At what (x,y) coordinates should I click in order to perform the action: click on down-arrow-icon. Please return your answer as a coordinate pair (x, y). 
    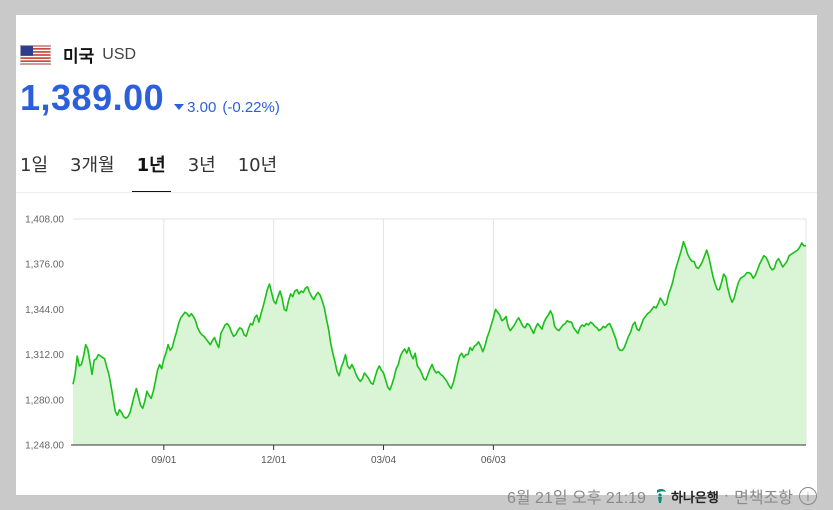
    Looking at the image, I should click on (179, 107).